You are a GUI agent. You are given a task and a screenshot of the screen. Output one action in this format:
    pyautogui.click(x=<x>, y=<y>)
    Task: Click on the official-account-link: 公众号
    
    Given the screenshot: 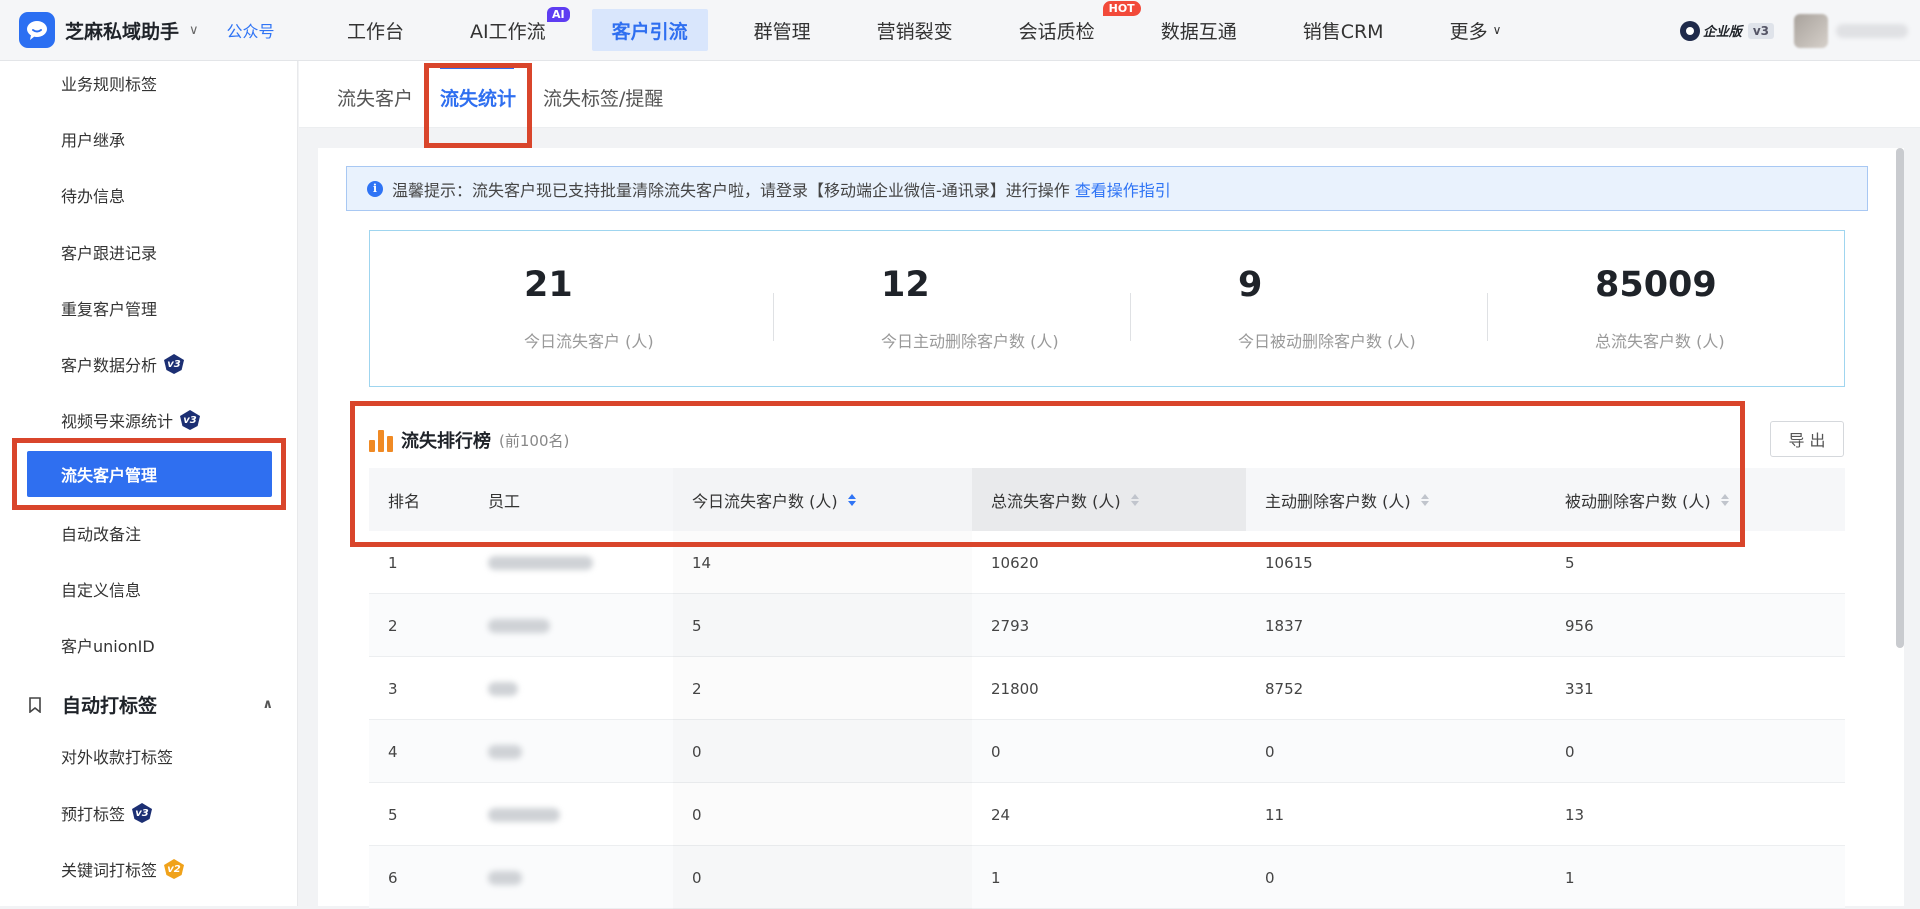 What is the action you would take?
    pyautogui.click(x=251, y=30)
    